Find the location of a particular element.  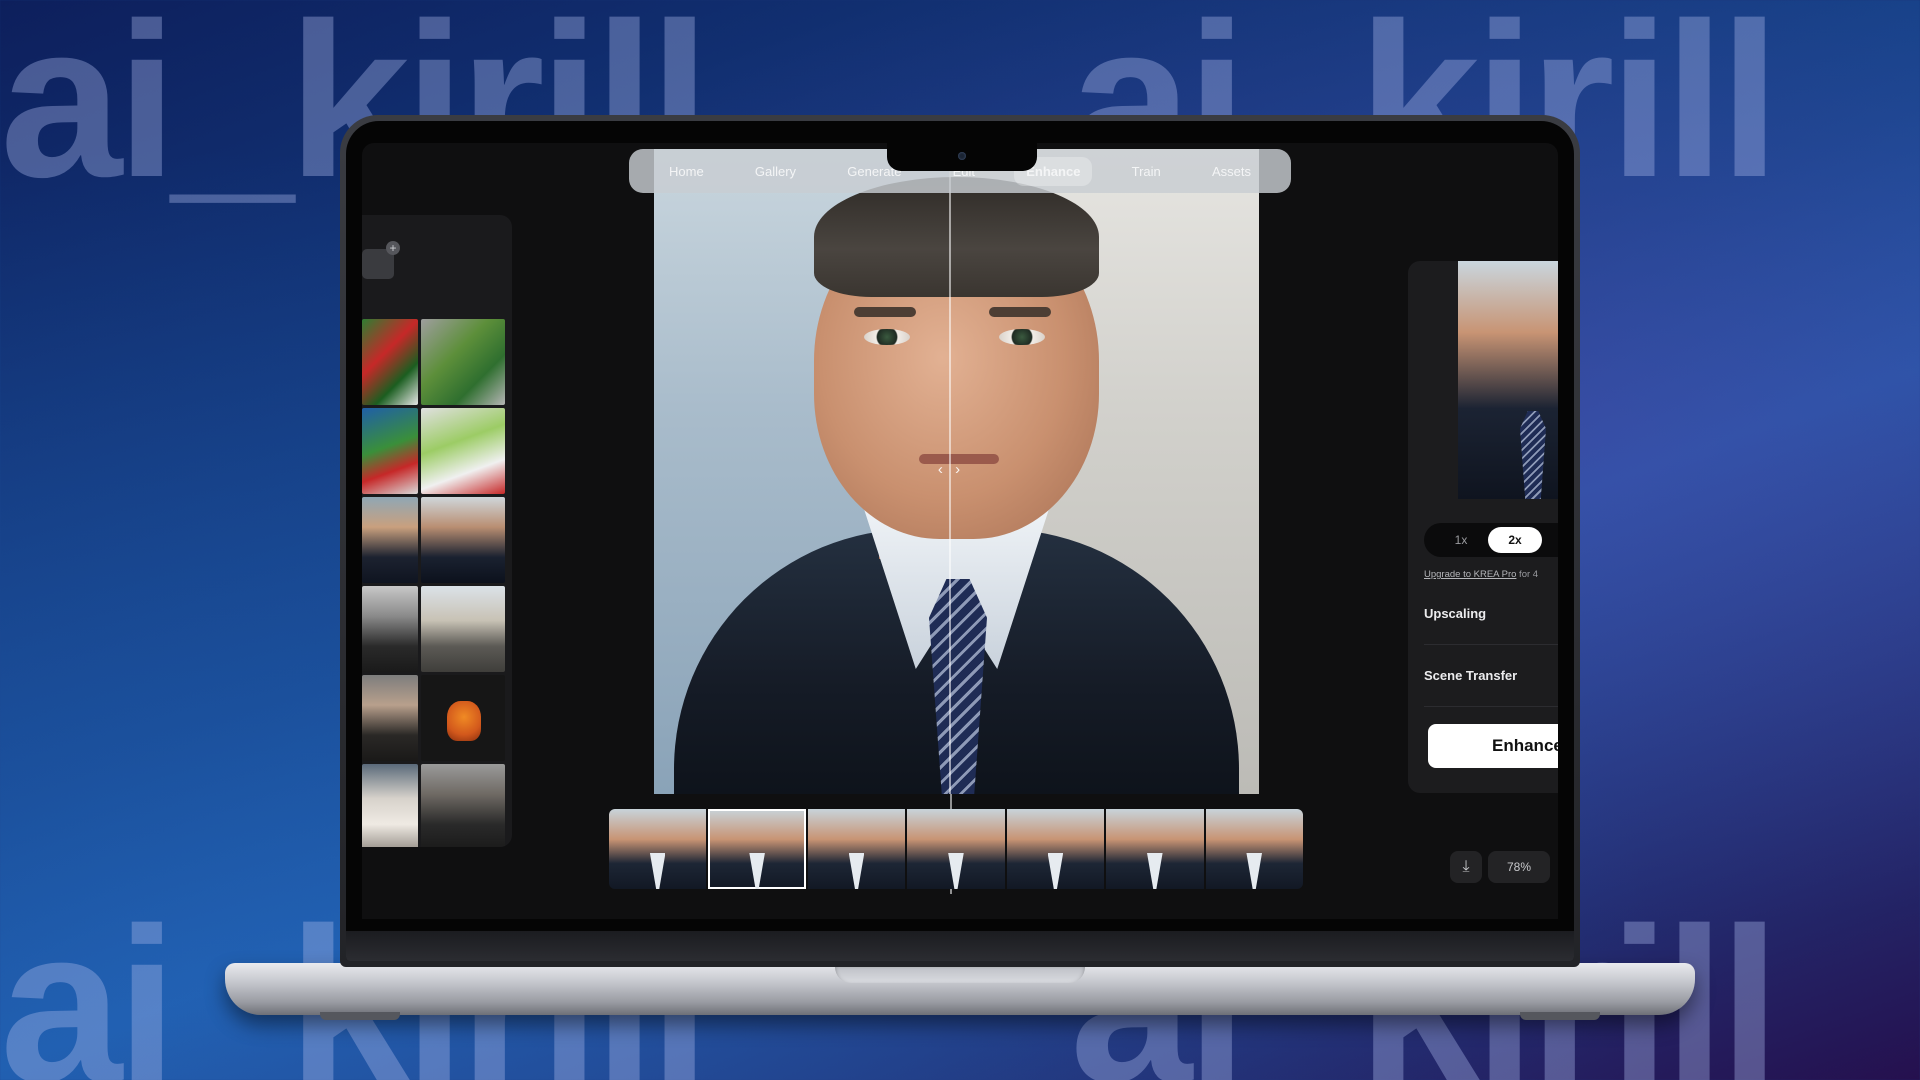

camera-icon is located at coordinates (962, 156).